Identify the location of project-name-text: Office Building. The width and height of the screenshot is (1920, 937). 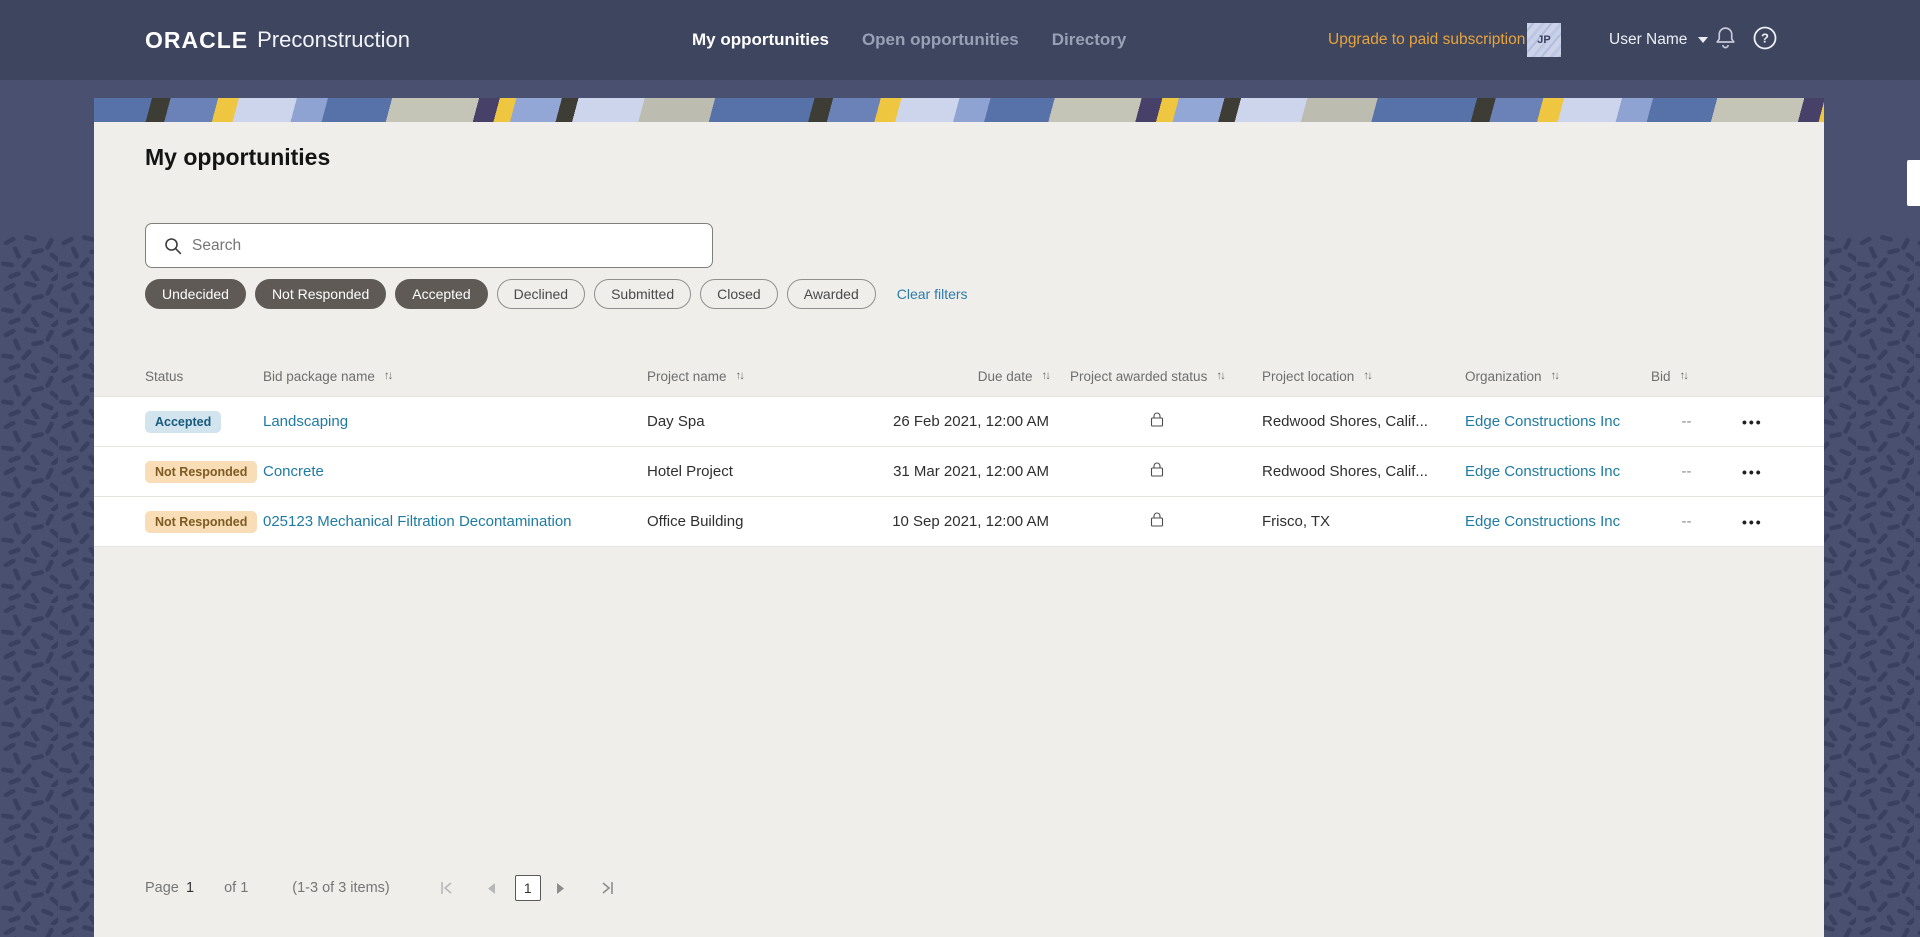
(695, 521).